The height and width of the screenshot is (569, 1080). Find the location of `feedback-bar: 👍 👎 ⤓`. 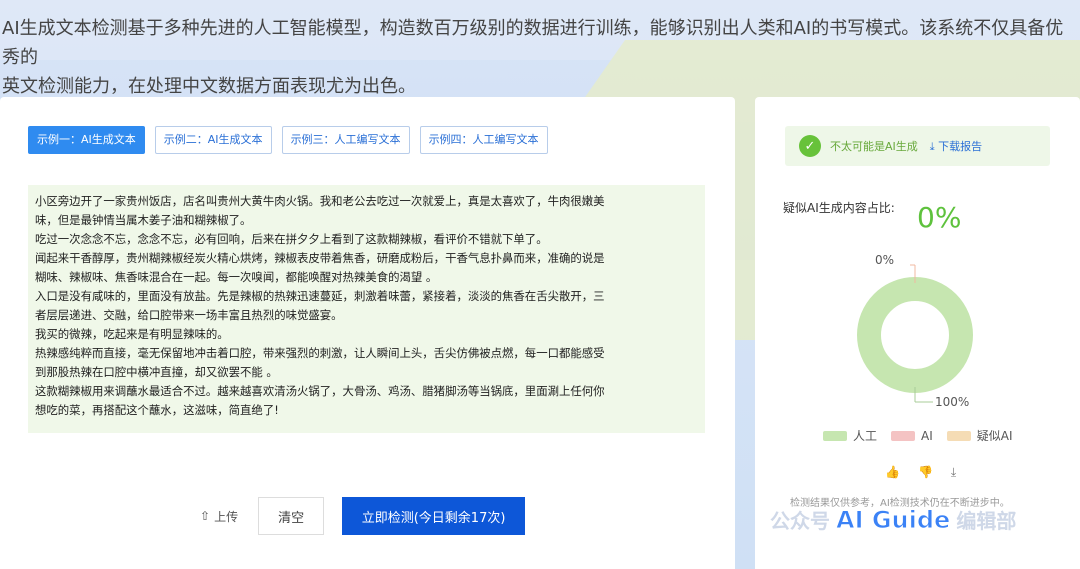

feedback-bar: 👍 👎 ⤓ is located at coordinates (920, 472).